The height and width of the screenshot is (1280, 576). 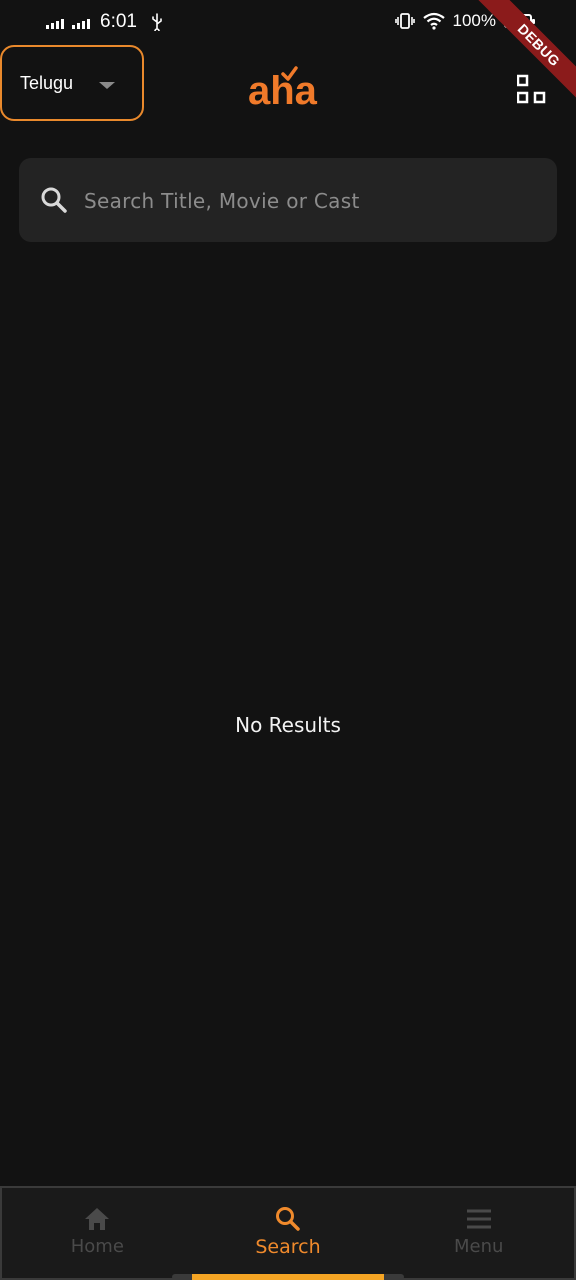 What do you see at coordinates (288, 1247) in the screenshot?
I see `nav-search-label: Search` at bounding box center [288, 1247].